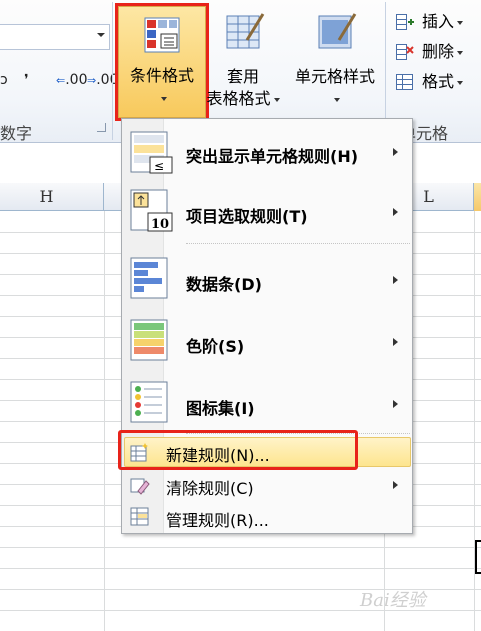  What do you see at coordinates (438, 21) in the screenshot?
I see `insert-label: 插入` at bounding box center [438, 21].